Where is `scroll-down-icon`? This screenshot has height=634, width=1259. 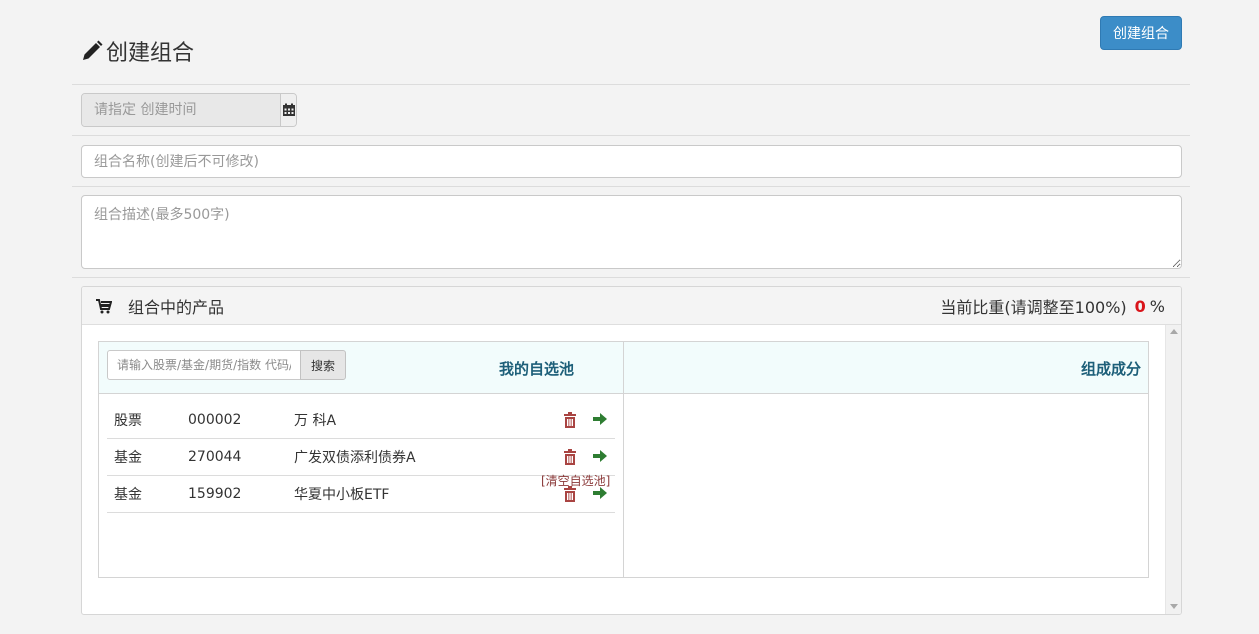
scroll-down-icon is located at coordinates (1174, 606).